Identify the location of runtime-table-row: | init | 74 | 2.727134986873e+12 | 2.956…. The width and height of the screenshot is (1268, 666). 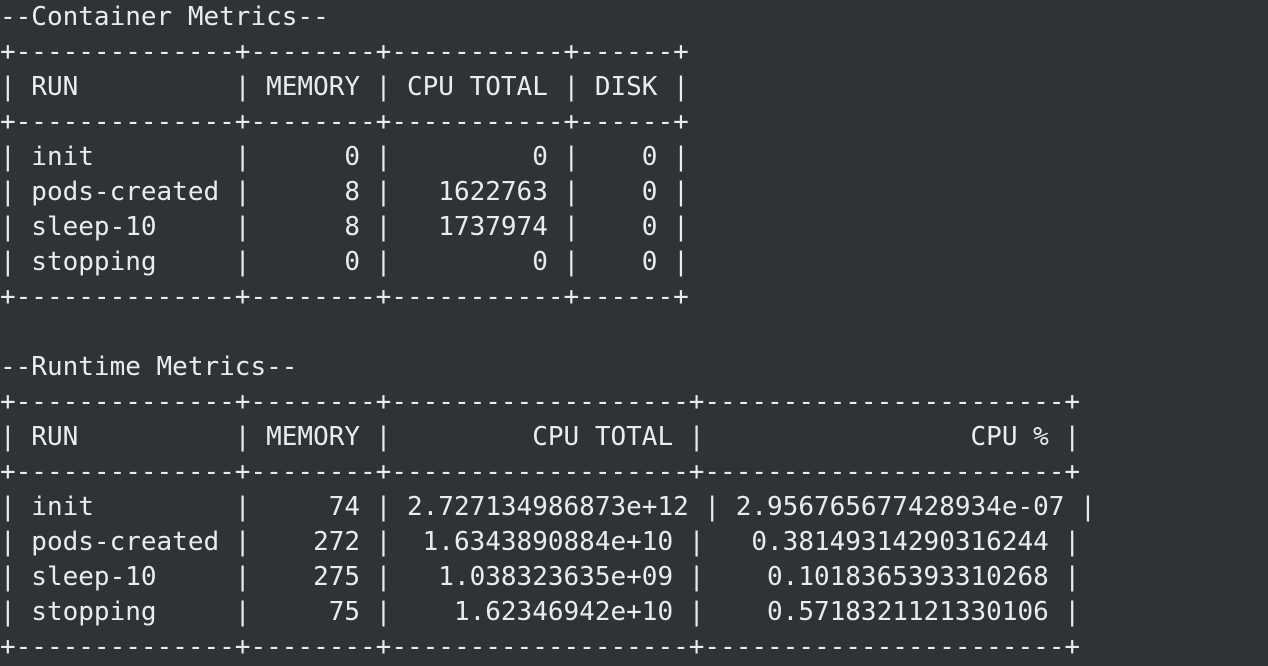
(548, 507).